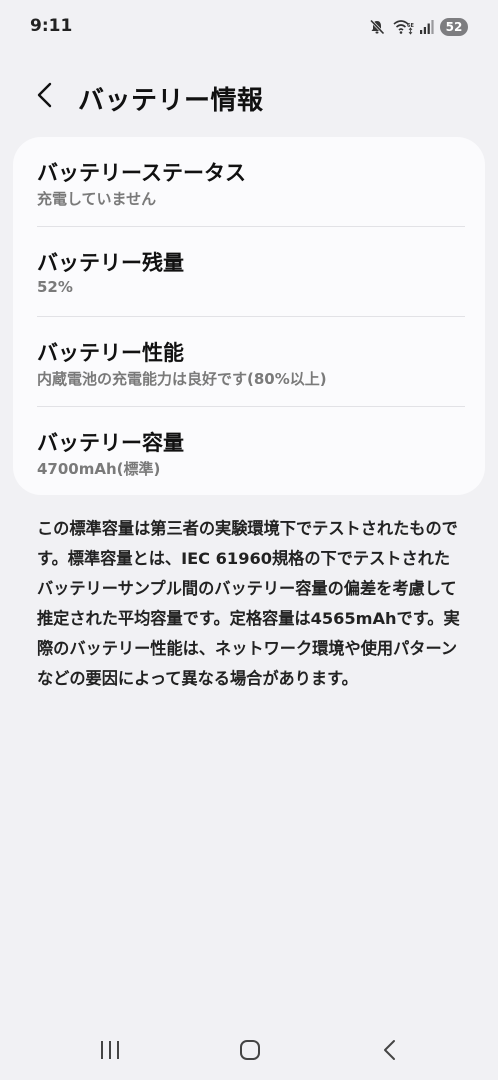  I want to click on home-icon, so click(250, 1052).